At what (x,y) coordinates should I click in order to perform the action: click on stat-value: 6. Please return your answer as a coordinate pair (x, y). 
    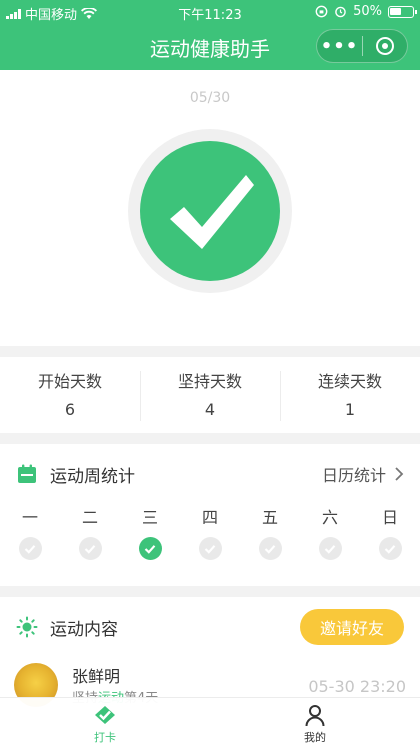
    Looking at the image, I should click on (70, 409).